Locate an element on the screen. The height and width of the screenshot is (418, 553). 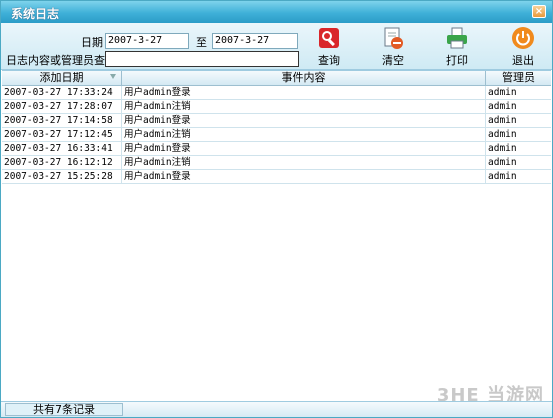
clear-document-icon is located at coordinates (393, 38).